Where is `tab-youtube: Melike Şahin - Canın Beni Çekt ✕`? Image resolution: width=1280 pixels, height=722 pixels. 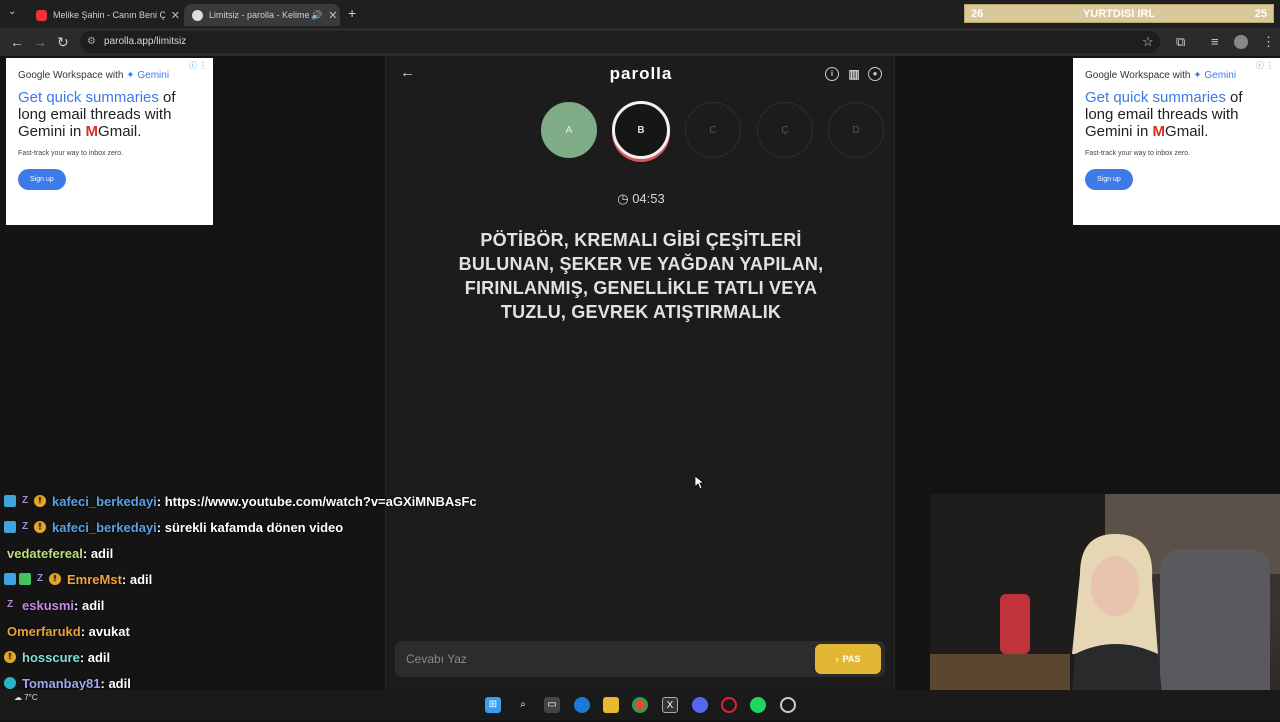 tab-youtube: Melike Şahin - Canın Beni Çekt ✕ is located at coordinates (104, 15).